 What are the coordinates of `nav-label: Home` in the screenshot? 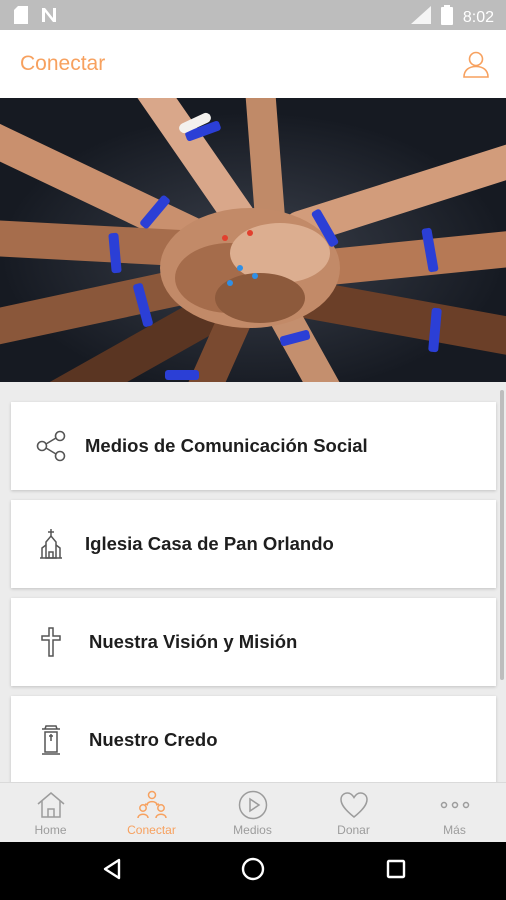 It's located at (50, 830).